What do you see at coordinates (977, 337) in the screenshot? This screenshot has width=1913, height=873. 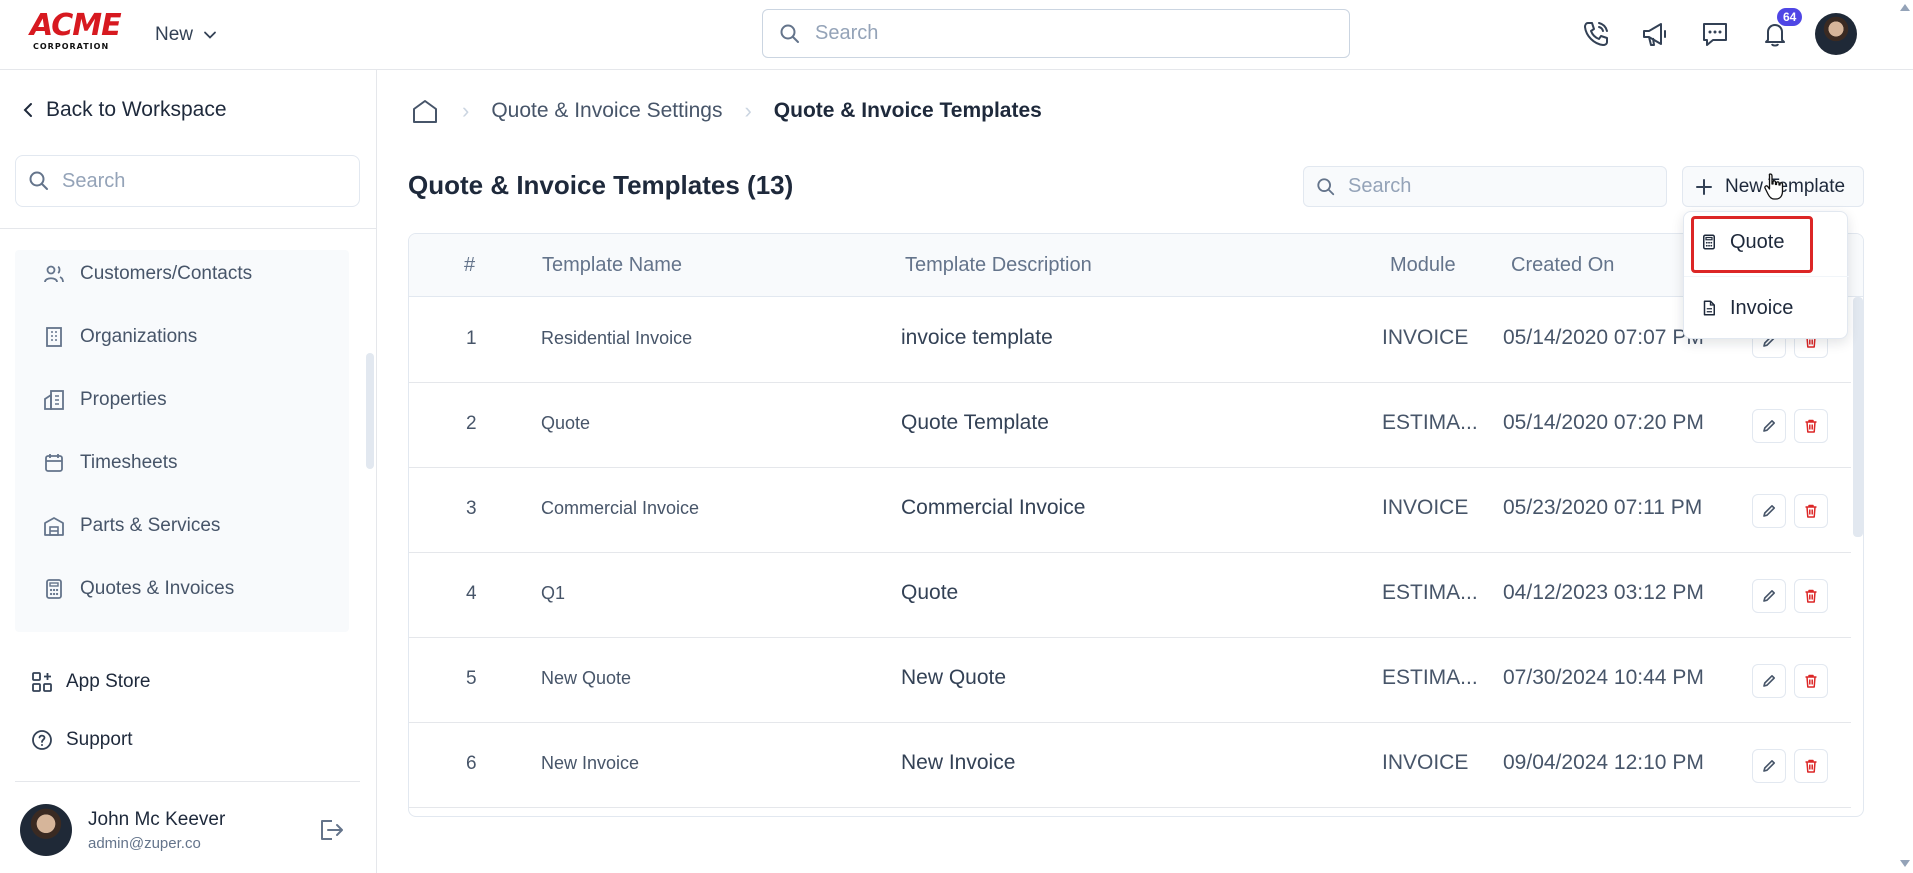 I see `row-template-description: invoice template` at bounding box center [977, 337].